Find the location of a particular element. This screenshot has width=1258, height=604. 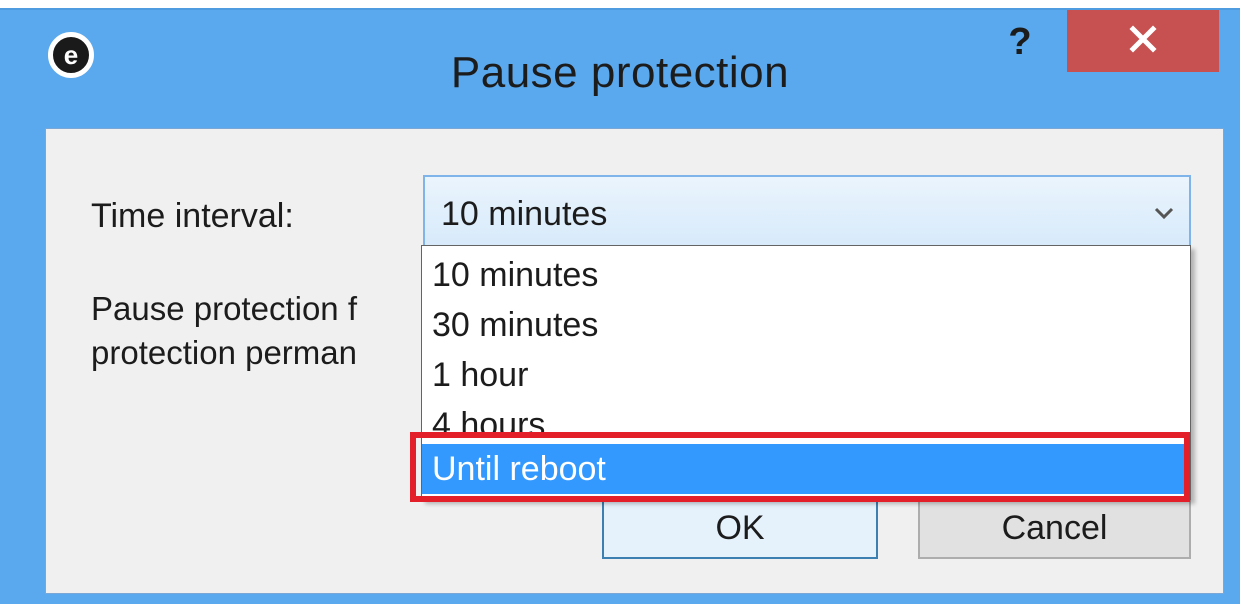

description-line-1: Pause protection f is located at coordinates (224, 308).